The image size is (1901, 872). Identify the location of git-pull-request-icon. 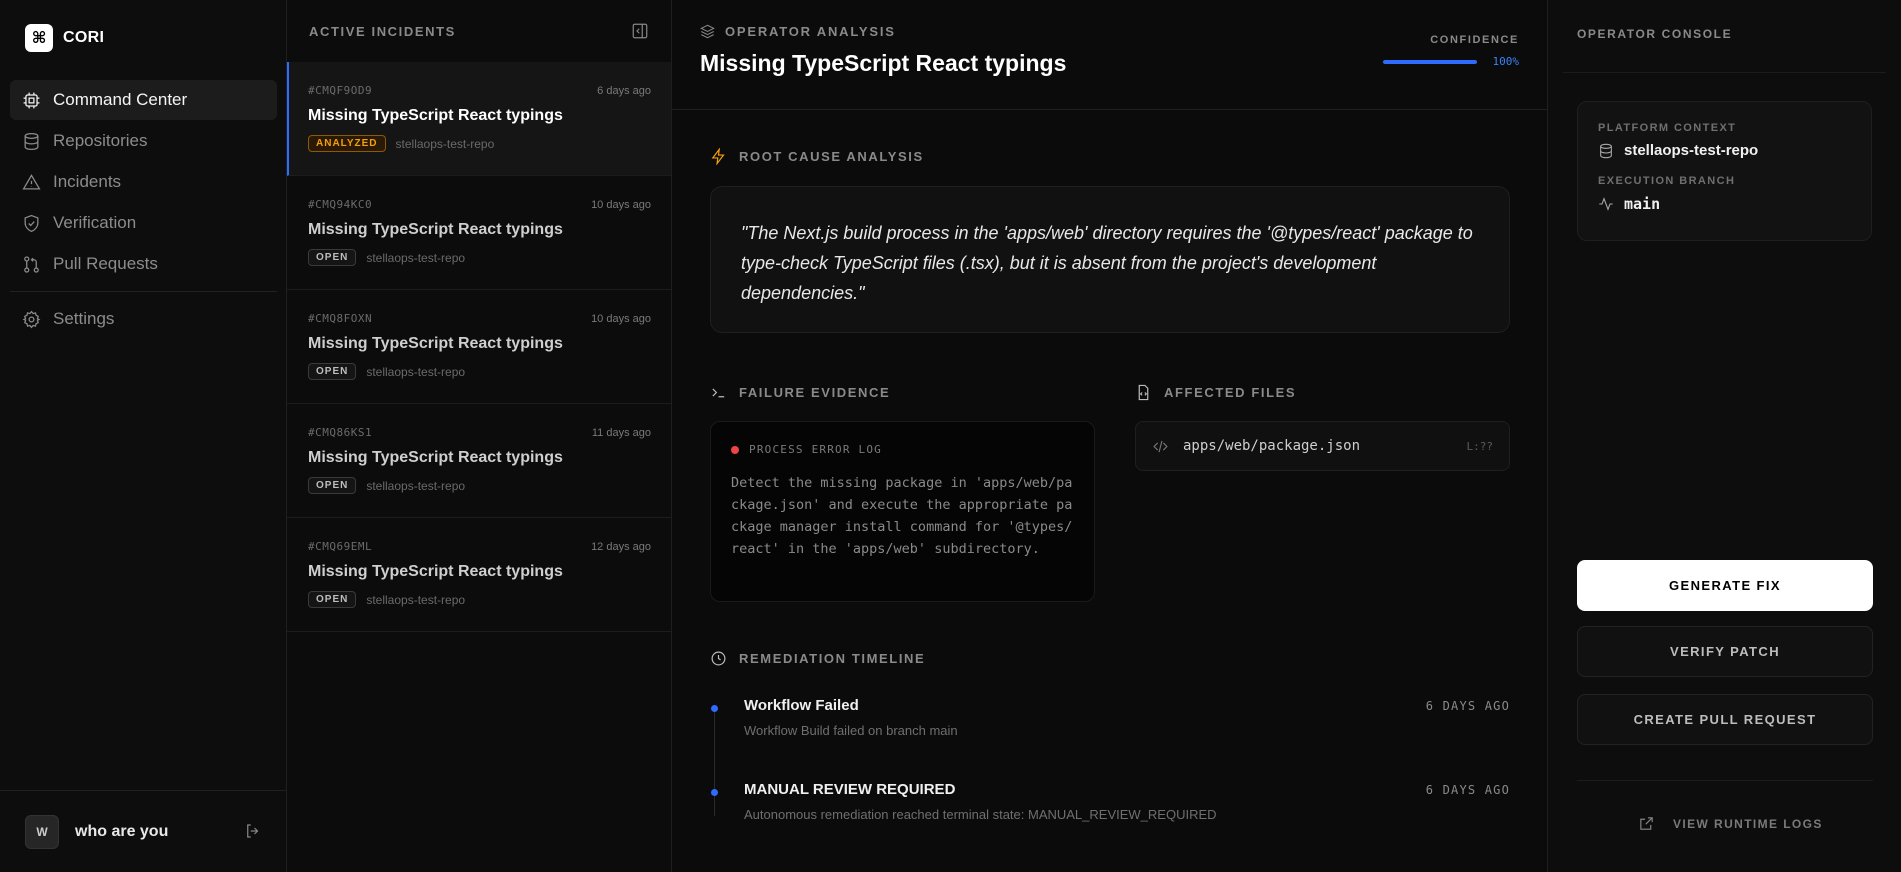
(31, 264).